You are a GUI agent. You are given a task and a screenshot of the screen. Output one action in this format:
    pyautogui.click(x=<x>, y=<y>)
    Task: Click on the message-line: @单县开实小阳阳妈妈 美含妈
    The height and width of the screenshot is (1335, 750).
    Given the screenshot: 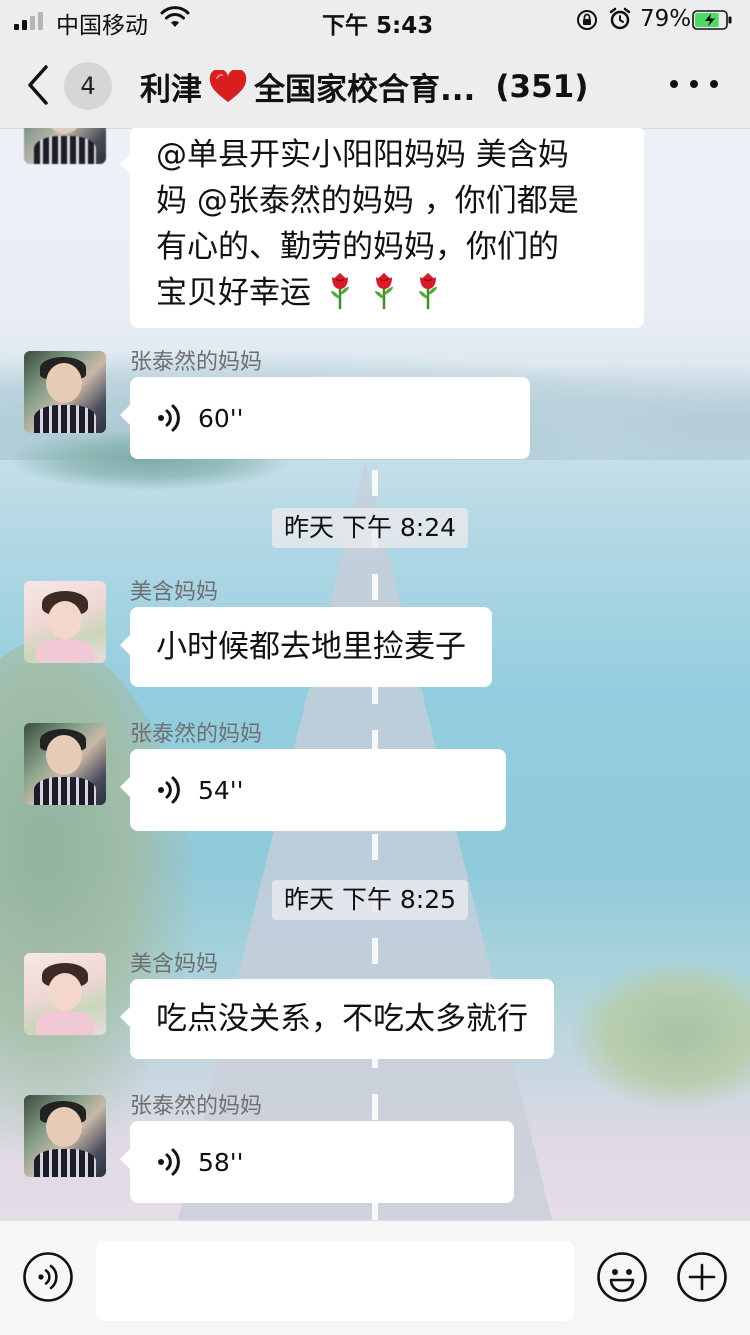 What is the action you would take?
    pyautogui.click(x=362, y=155)
    